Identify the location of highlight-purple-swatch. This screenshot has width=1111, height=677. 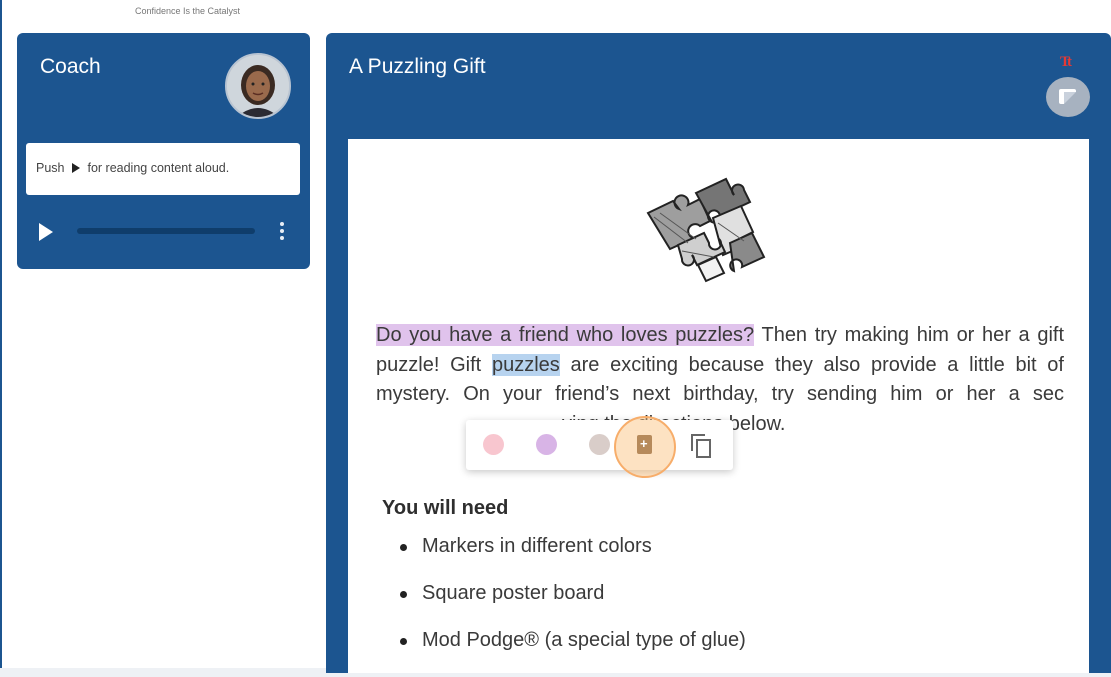
(546, 444).